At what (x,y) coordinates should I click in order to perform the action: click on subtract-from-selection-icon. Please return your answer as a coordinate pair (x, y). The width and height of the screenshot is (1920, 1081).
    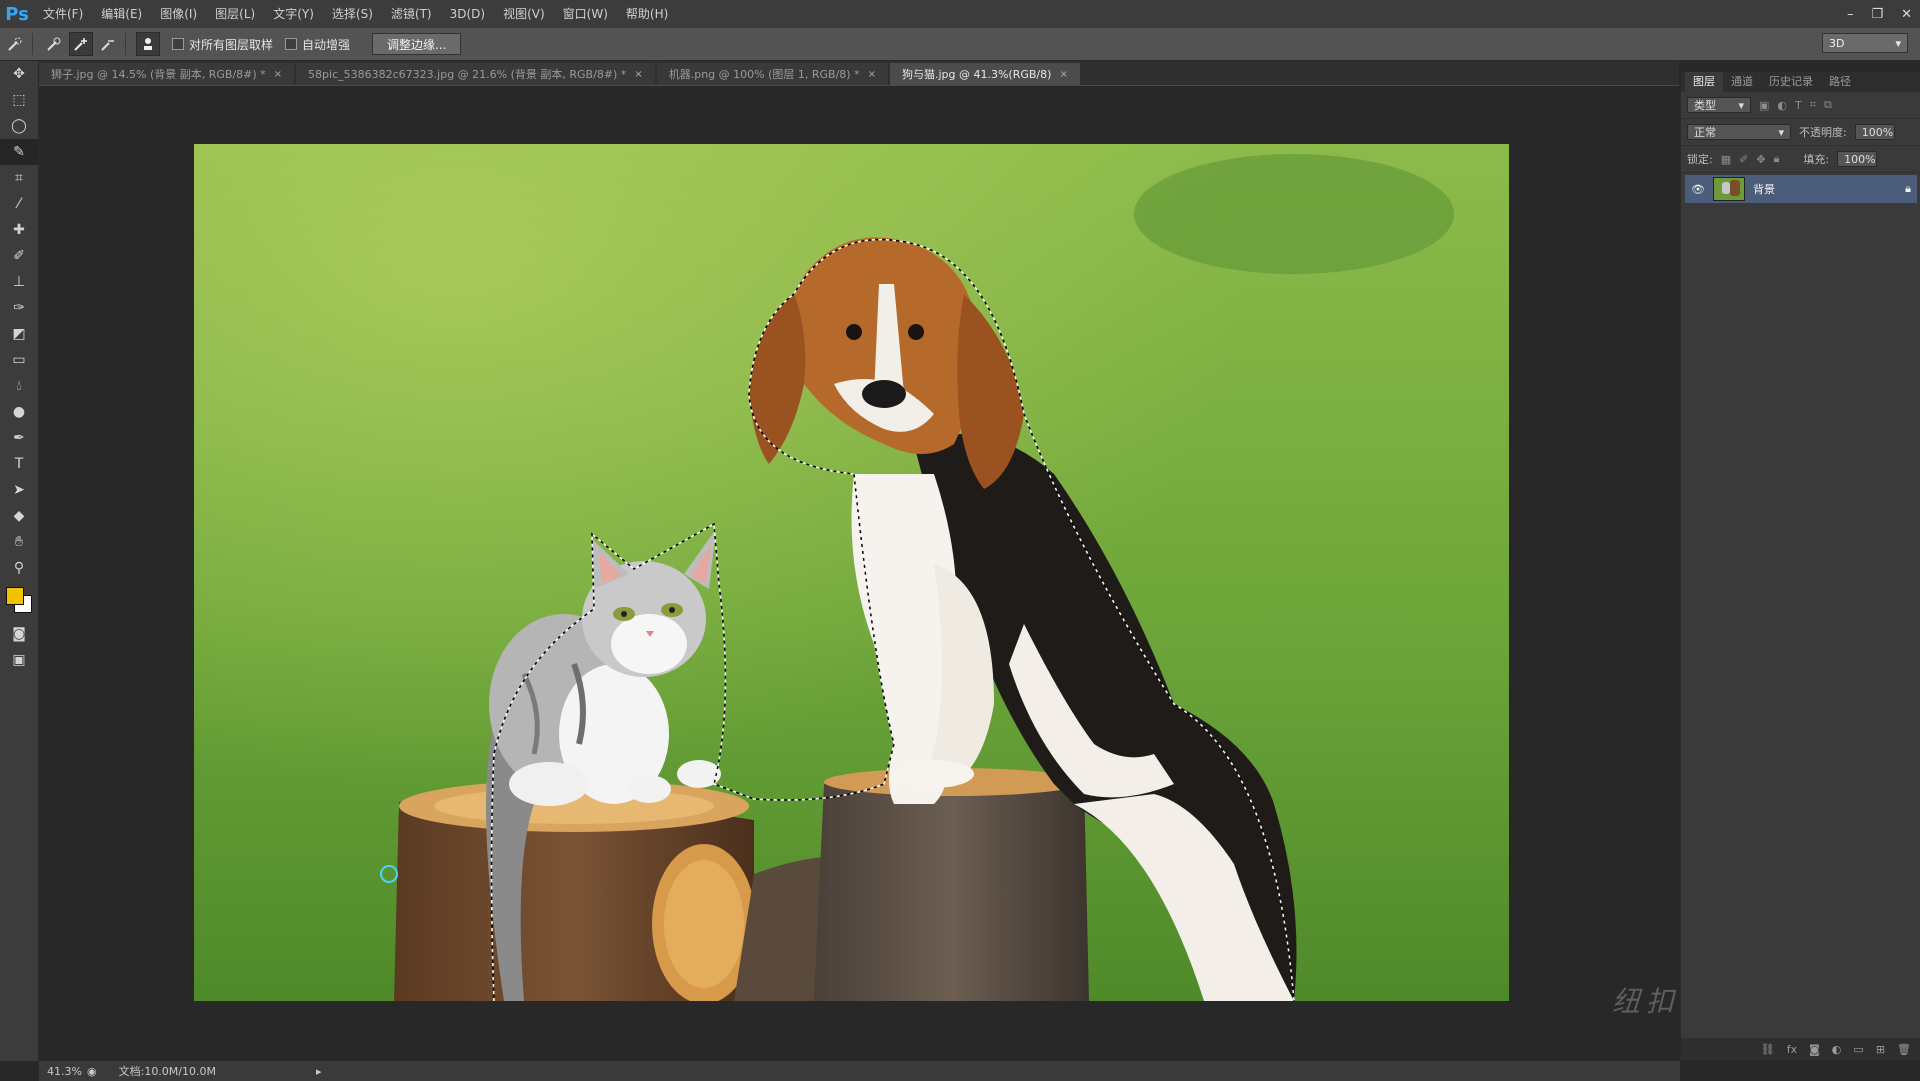
    Looking at the image, I should click on (108, 44).